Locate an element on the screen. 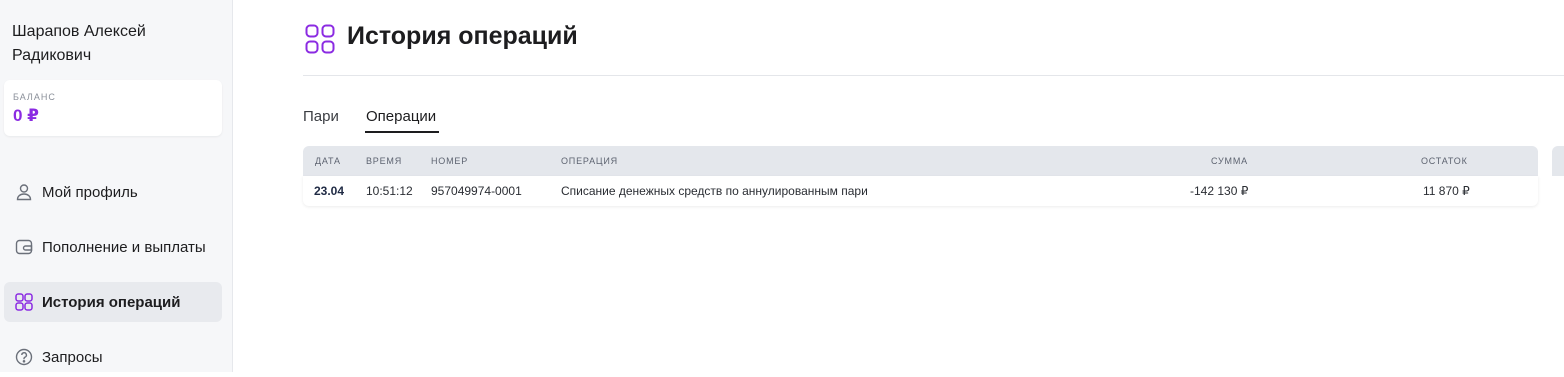  tab-bets: Пари is located at coordinates (321, 116).